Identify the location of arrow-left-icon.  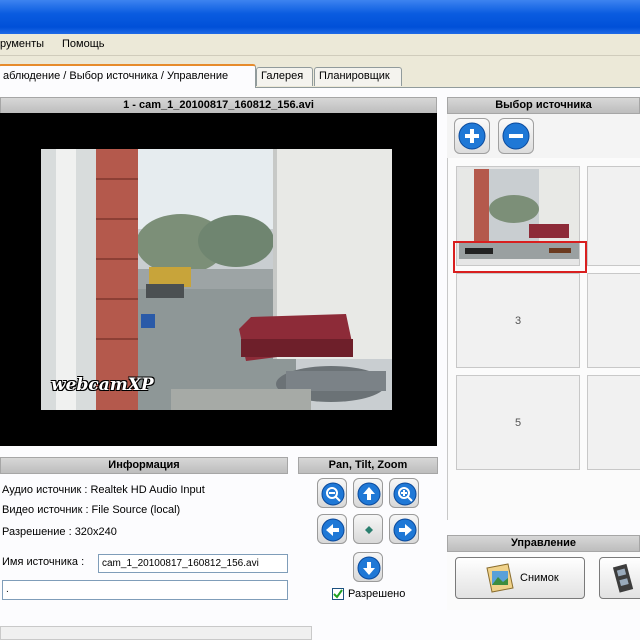
(333, 530).